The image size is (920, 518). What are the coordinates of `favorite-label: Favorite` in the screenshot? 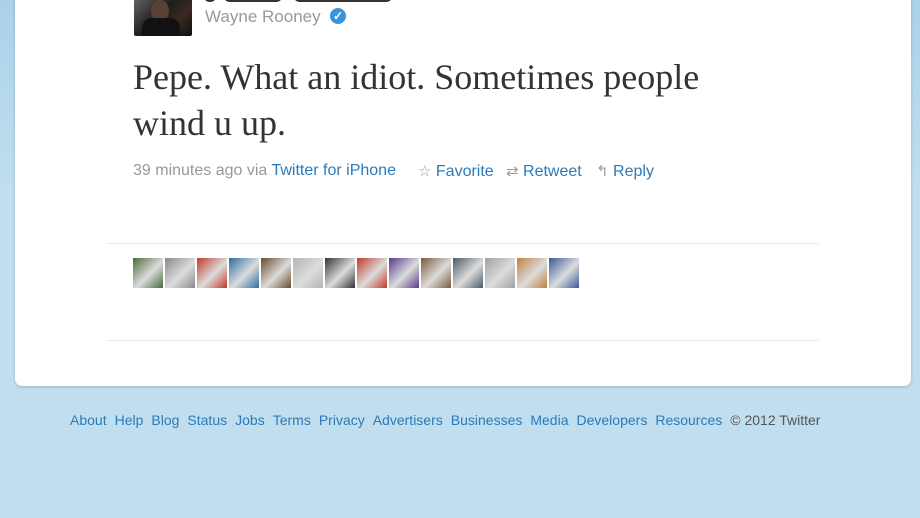 It's located at (464, 171).